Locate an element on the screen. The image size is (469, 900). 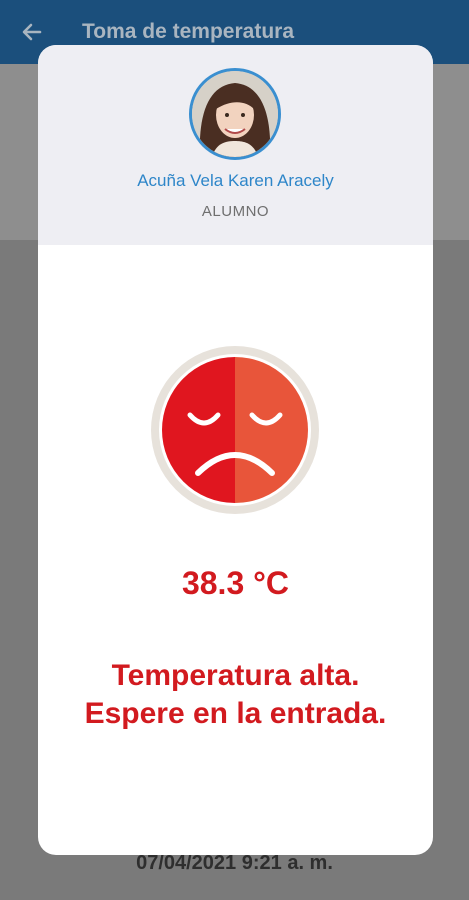
student-role: ALUMNO is located at coordinates (235, 211).